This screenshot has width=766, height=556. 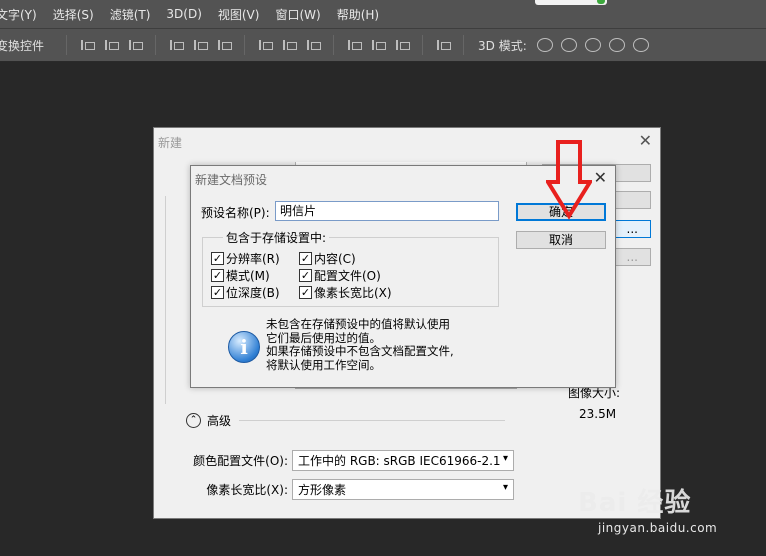 What do you see at coordinates (219, 421) in the screenshot?
I see `advanced-label: 高级` at bounding box center [219, 421].